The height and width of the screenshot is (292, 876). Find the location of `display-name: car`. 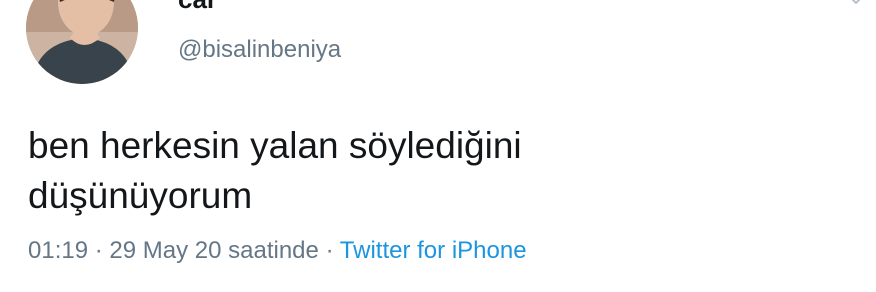

display-name: car is located at coordinates (197, 7).